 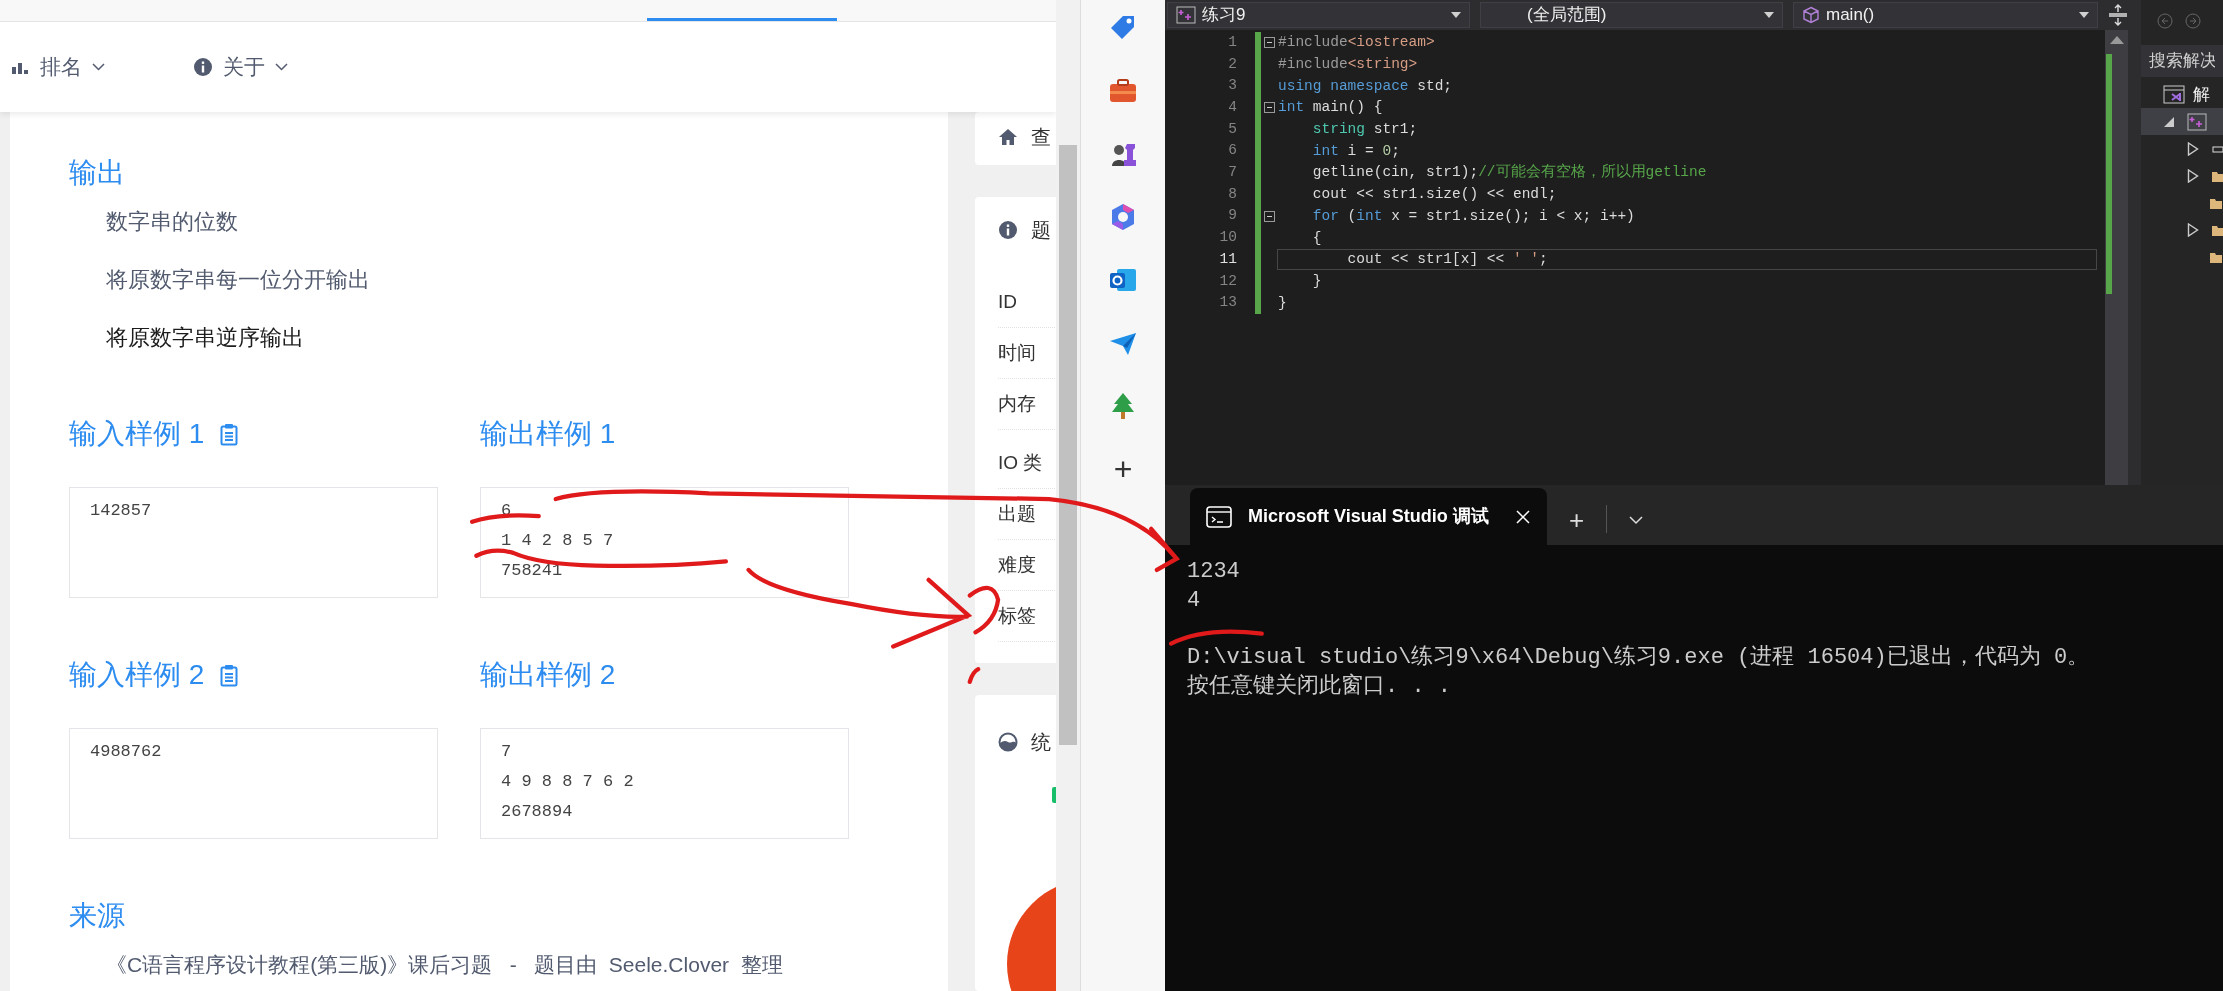 I want to click on code-line: {, so click(x=1317, y=238).